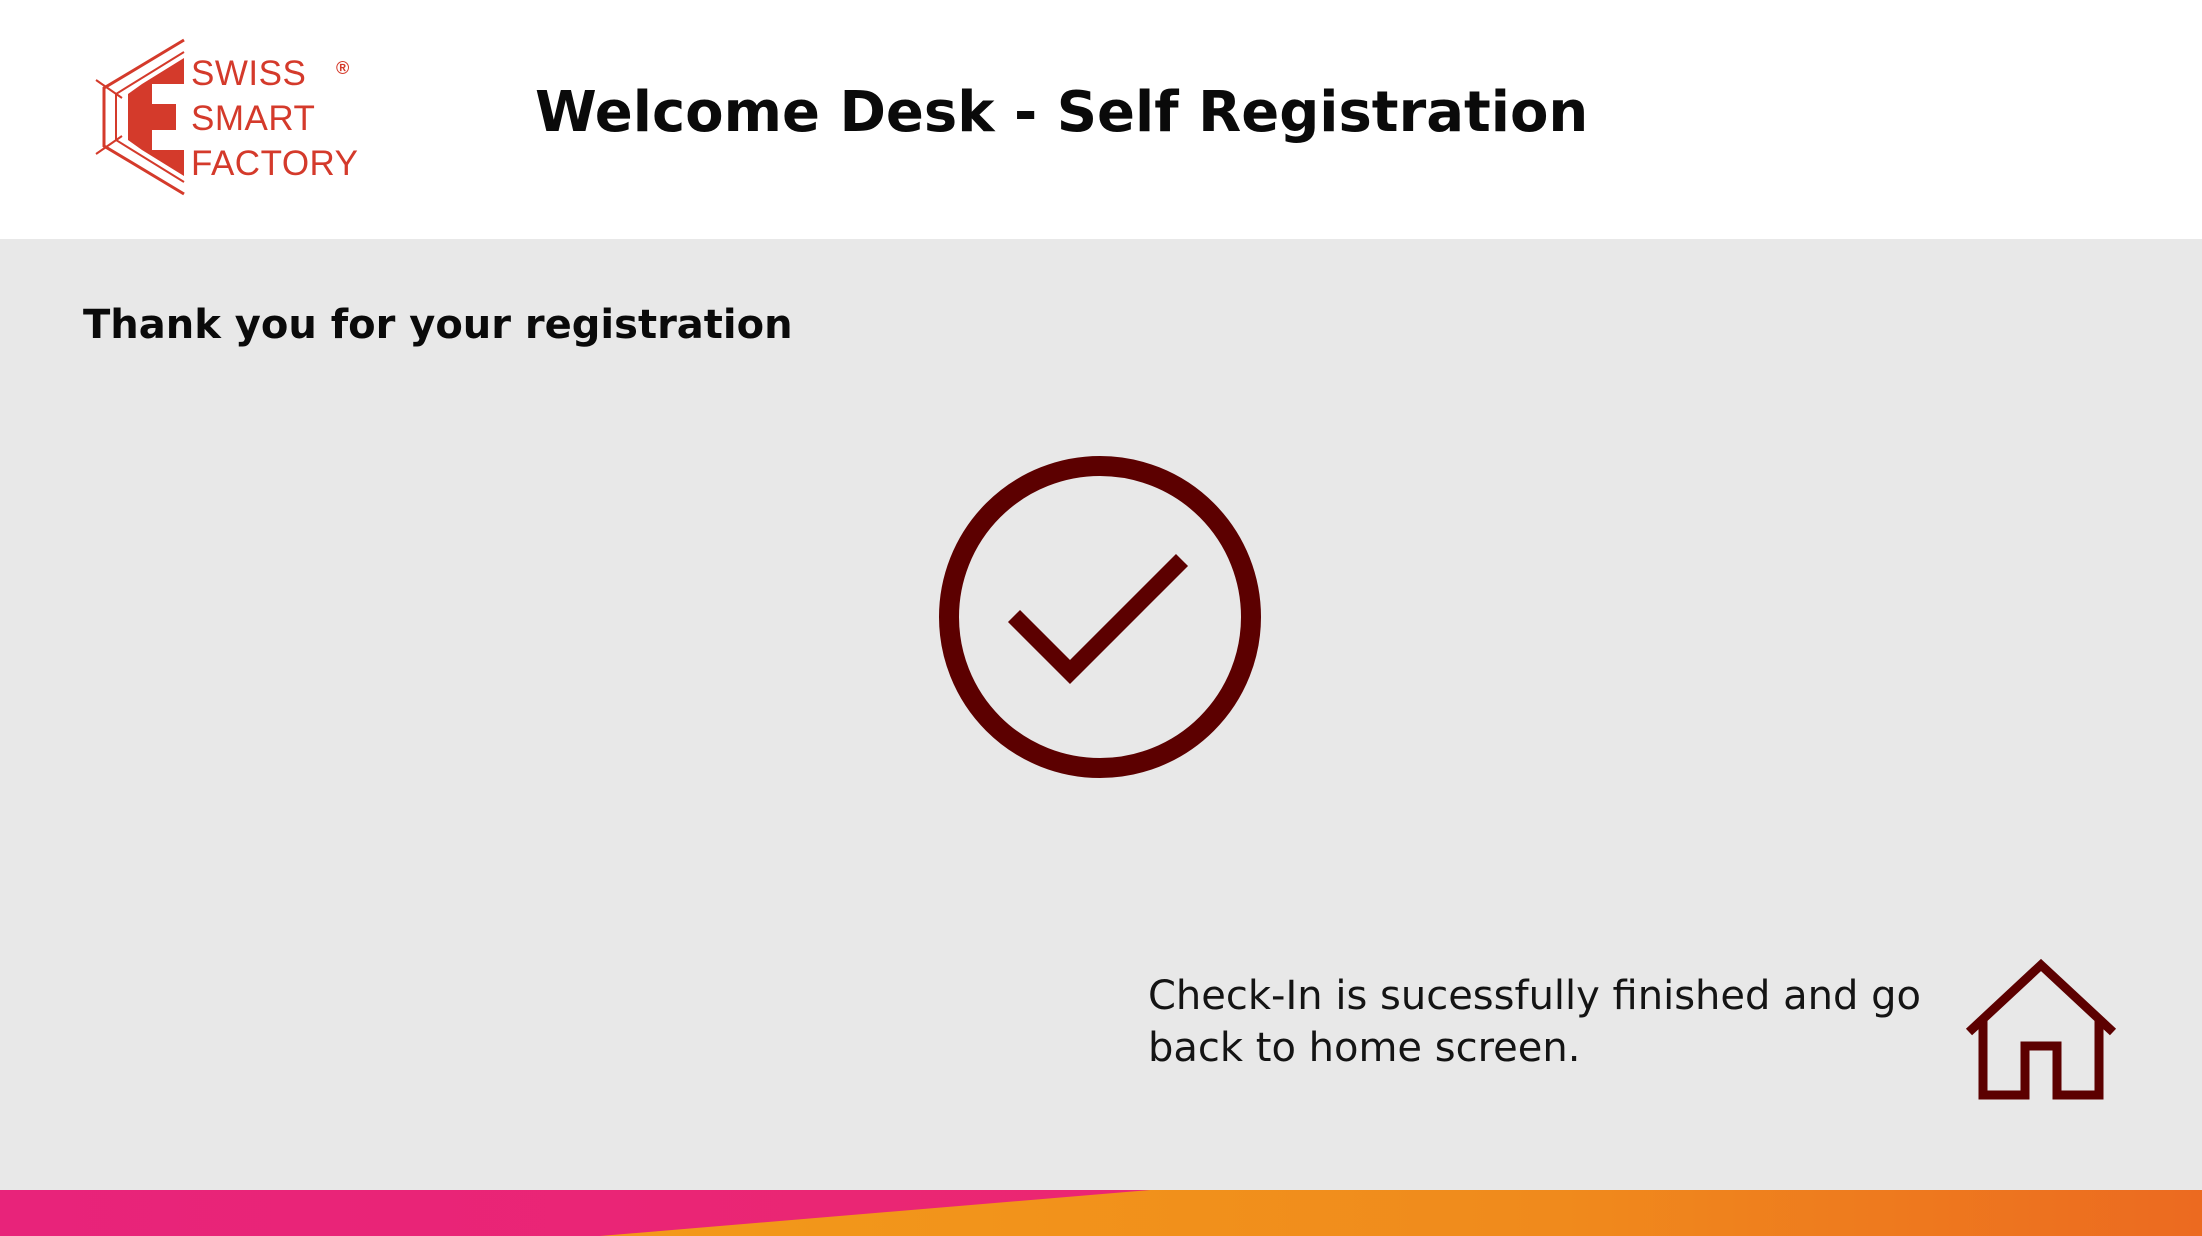 This screenshot has width=2202, height=1236. I want to click on registered-mark: ®, so click(343, 68).